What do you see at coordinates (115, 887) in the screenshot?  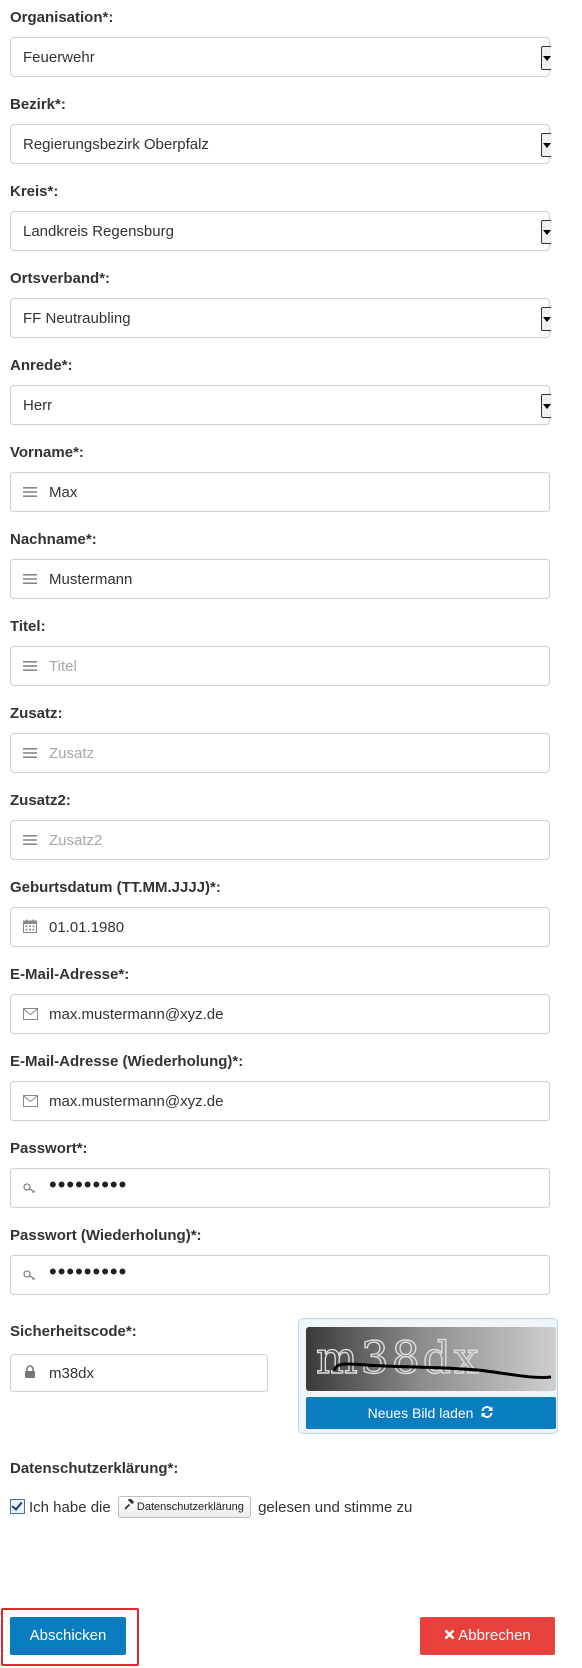 I see `geburtsdatum-label: Geburtsdatum (TT.MM.JJJJ)*:` at bounding box center [115, 887].